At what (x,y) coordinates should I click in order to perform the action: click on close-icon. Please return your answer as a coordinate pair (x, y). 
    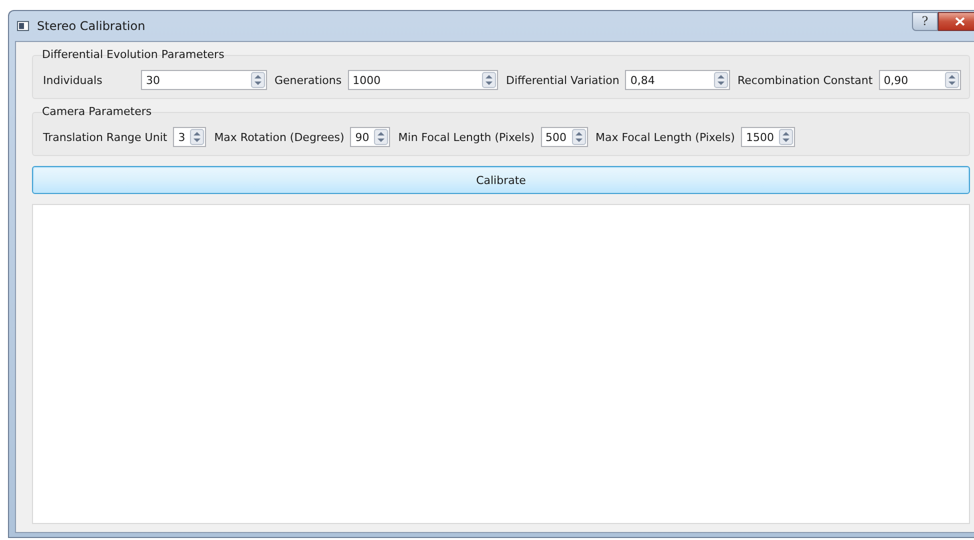
    Looking at the image, I should click on (959, 21).